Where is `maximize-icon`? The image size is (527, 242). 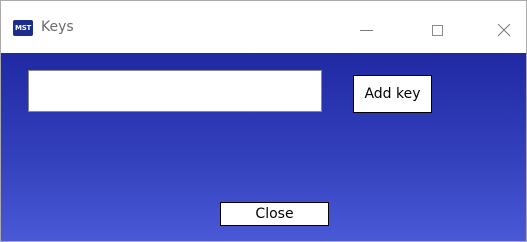 maximize-icon is located at coordinates (437, 30).